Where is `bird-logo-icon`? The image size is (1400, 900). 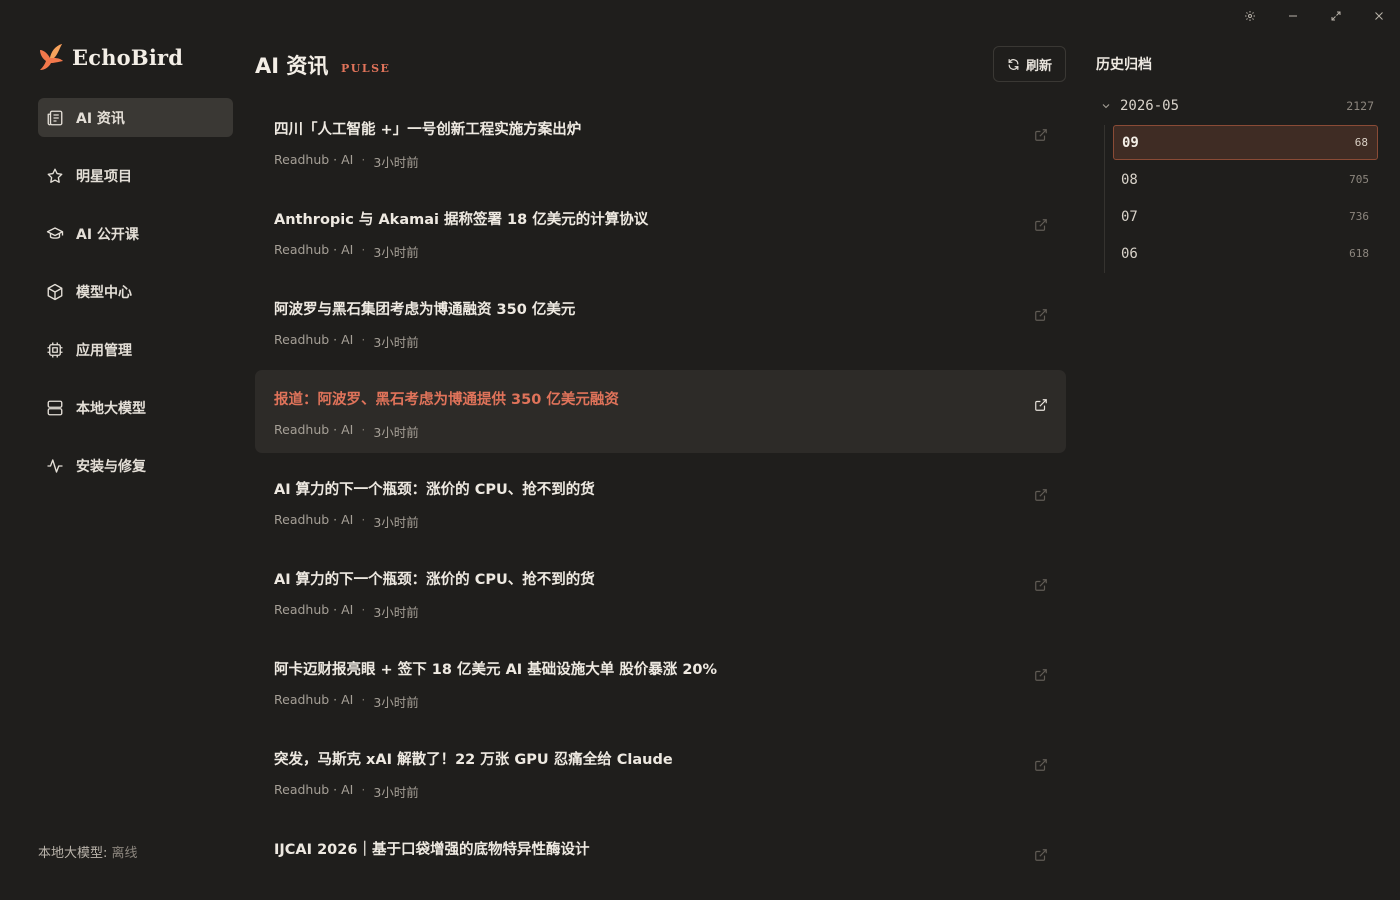
bird-logo-icon is located at coordinates (51, 57).